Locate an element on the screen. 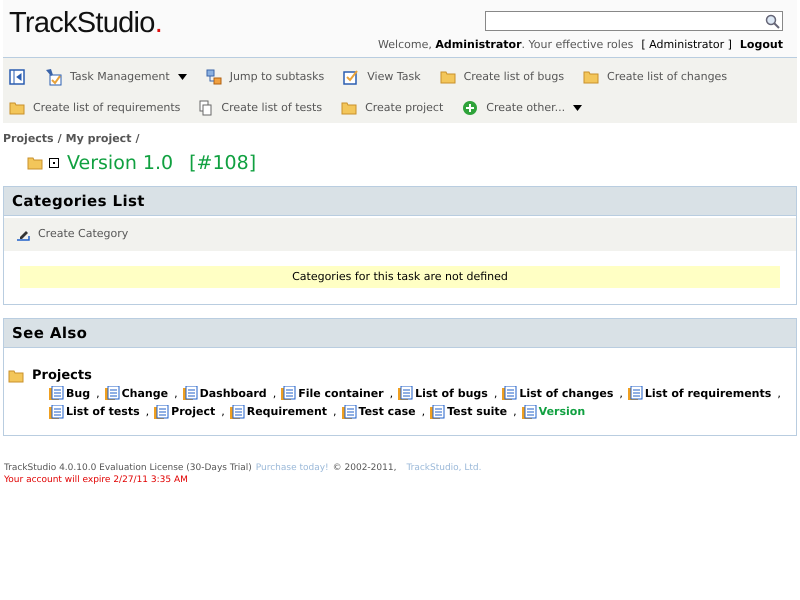 This screenshot has height=600, width=800. group-title: Projects is located at coordinates (62, 376).